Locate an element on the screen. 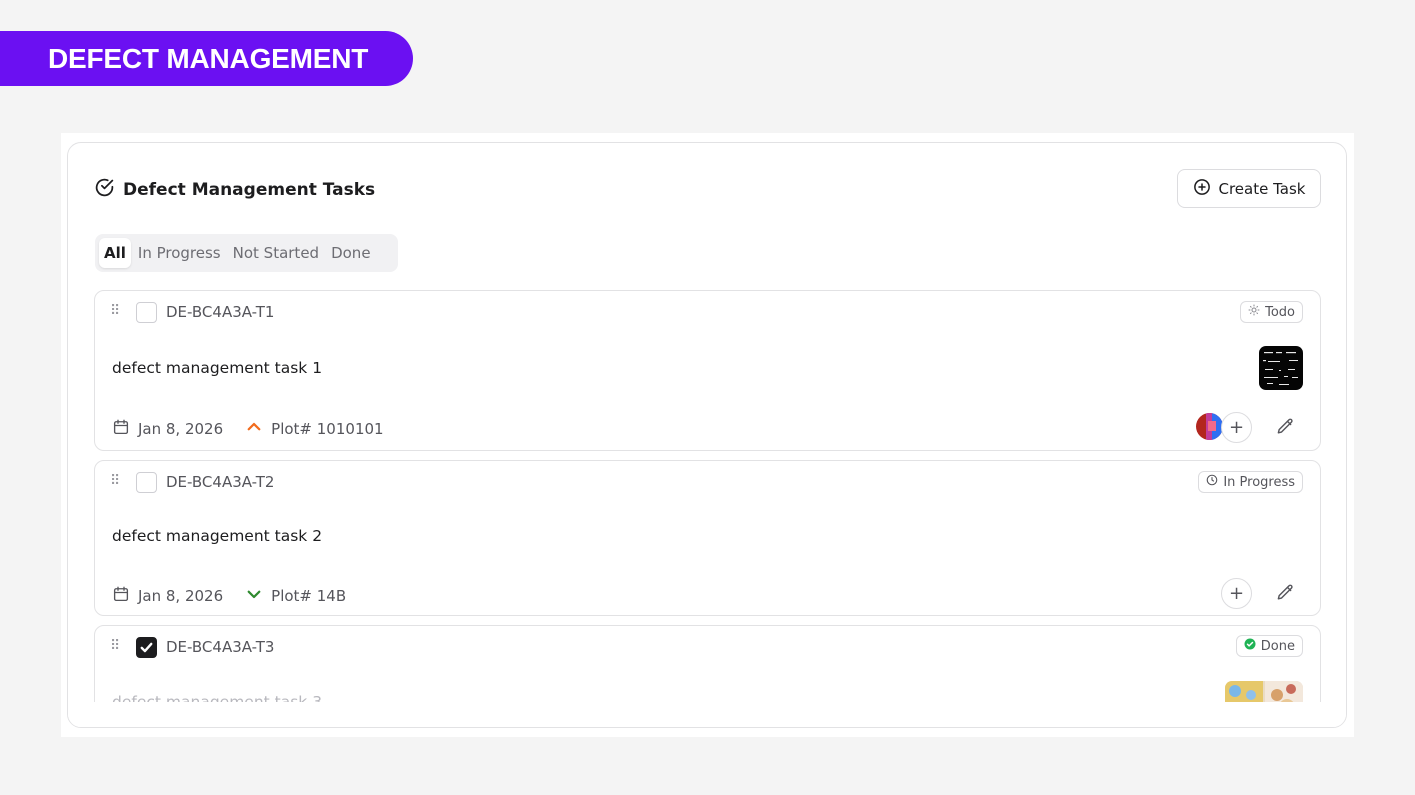 This screenshot has width=1415, height=795. task-meta: Jan 8, 2026 Plot# 14B is located at coordinates (229, 596).